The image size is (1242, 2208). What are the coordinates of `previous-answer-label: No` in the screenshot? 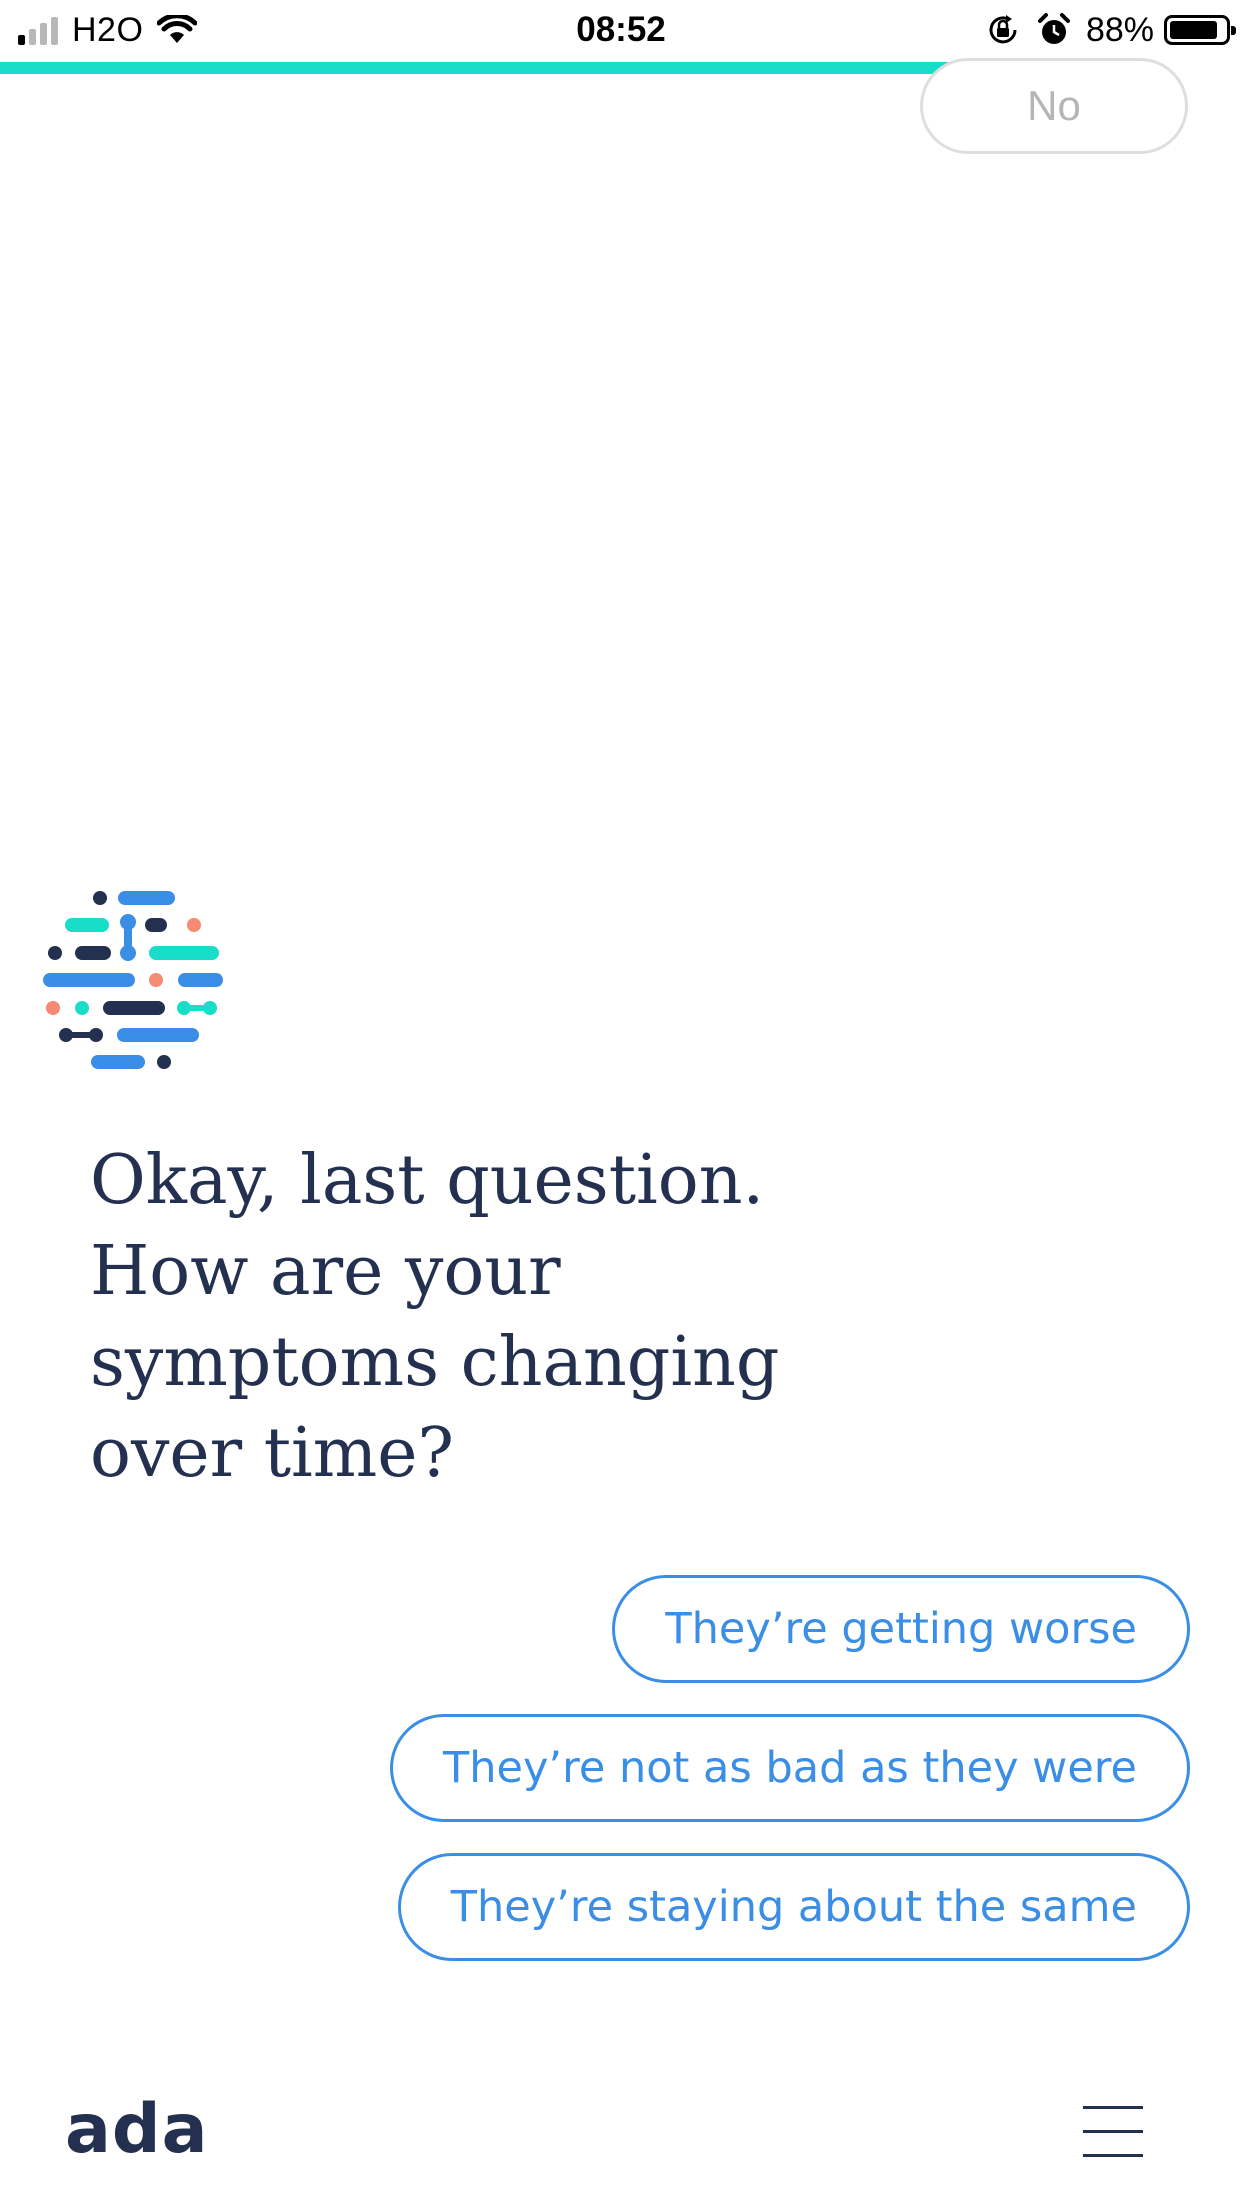 It's located at (1054, 105).